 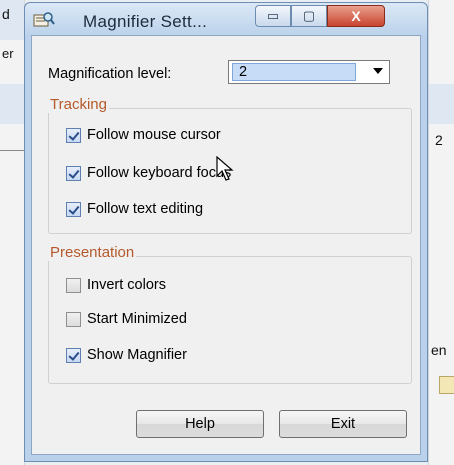 I want to click on title-bar: Magnifier Sett... ▭ ▢ X, so click(x=226, y=19).